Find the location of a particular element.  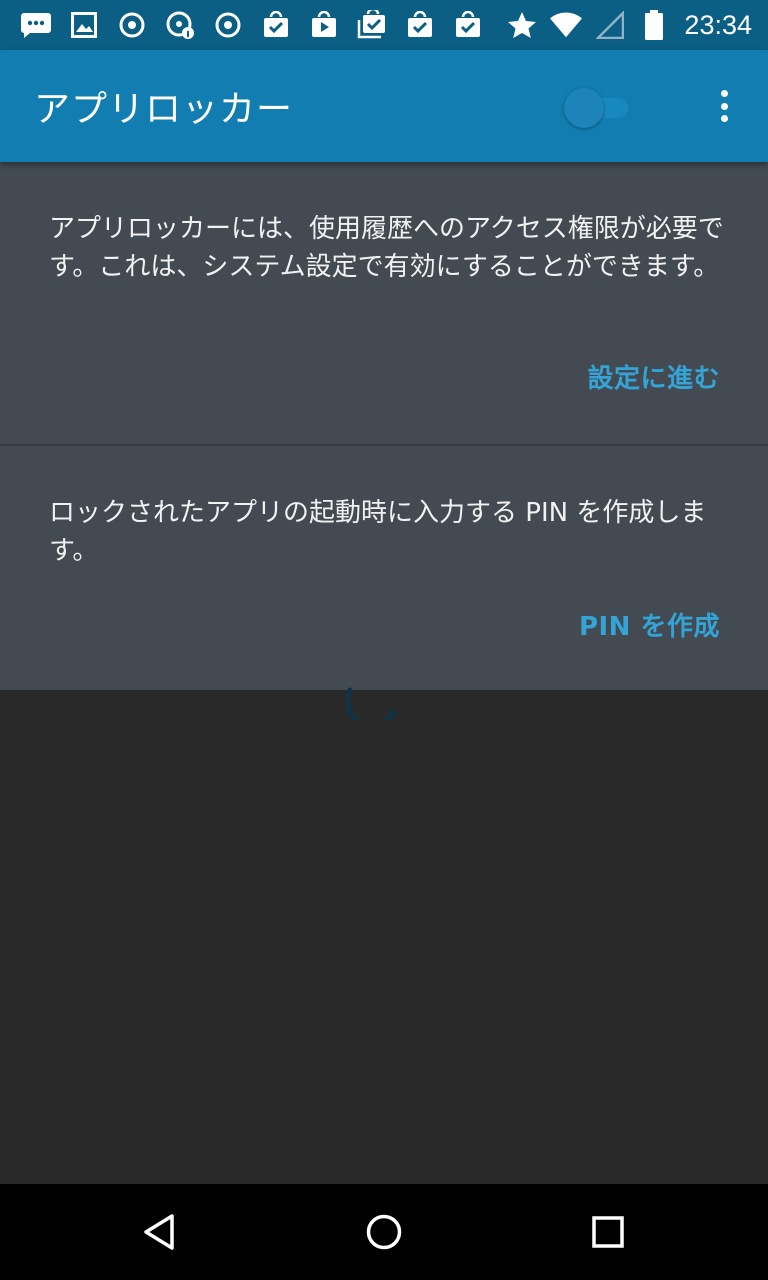

multi-check-icon is located at coordinates (372, 25).